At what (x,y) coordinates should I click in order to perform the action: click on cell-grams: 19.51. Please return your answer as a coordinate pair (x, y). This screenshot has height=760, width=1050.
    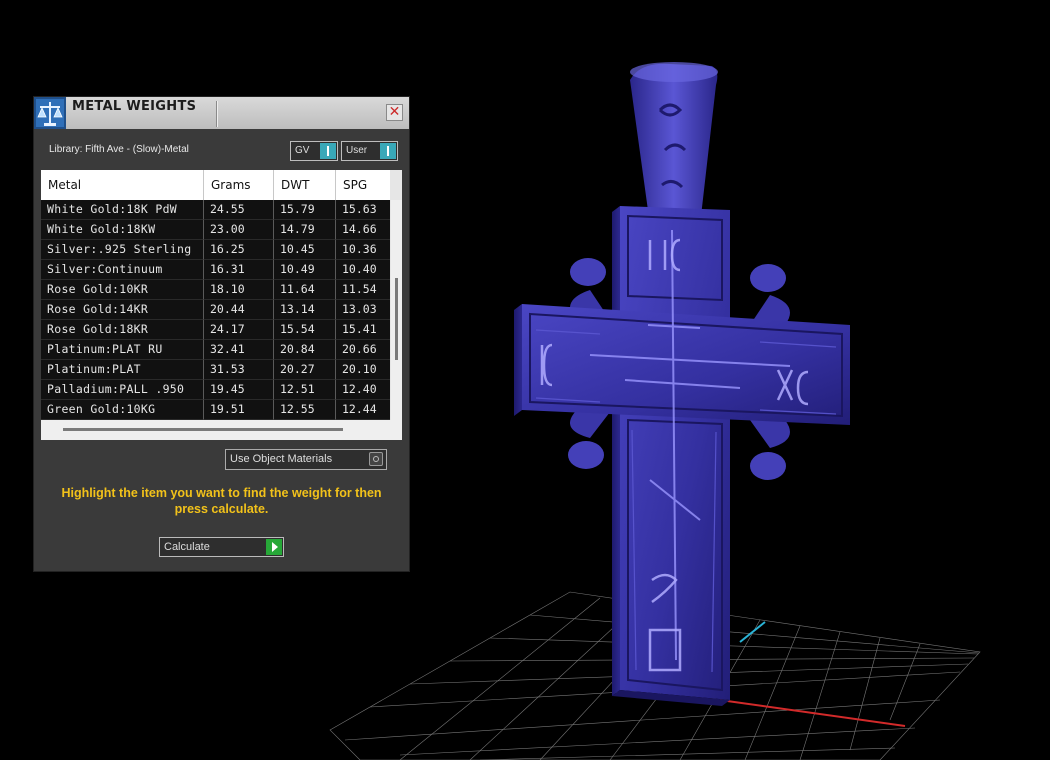
    Looking at the image, I should click on (239, 410).